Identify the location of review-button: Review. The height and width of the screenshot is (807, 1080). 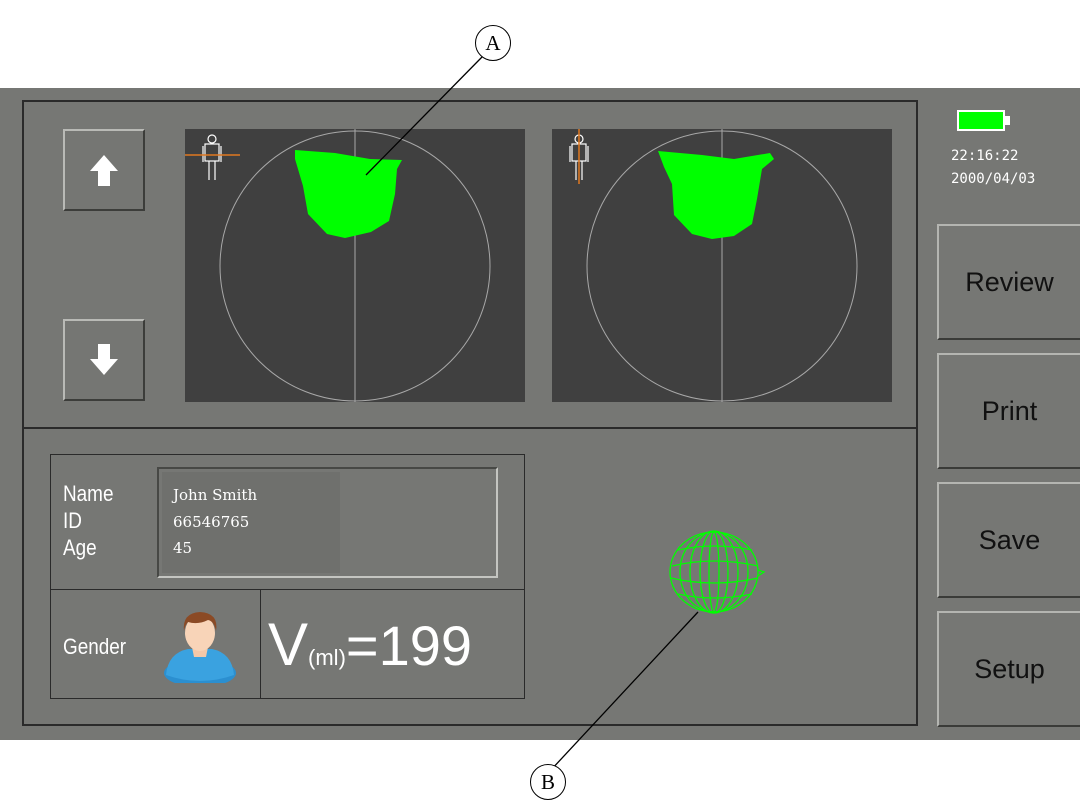
(1008, 282).